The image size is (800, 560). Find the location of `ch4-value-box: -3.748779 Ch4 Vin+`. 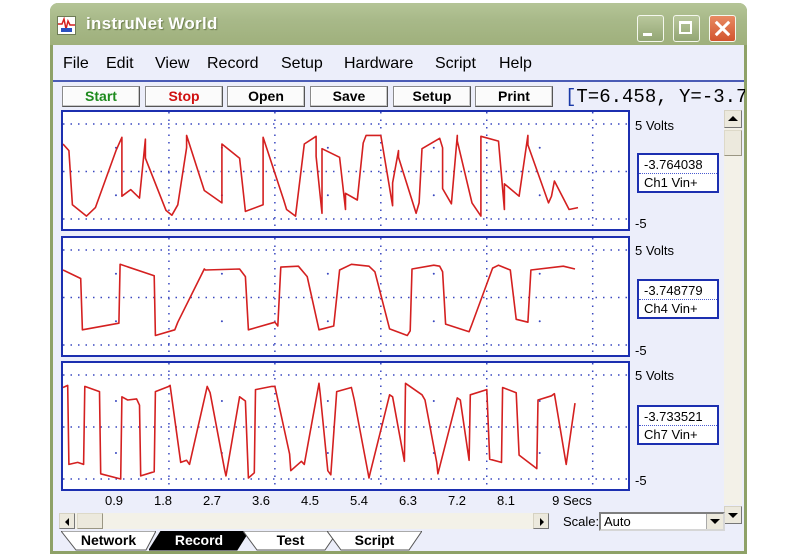

ch4-value-box: -3.748779 Ch4 Vin+ is located at coordinates (678, 299).